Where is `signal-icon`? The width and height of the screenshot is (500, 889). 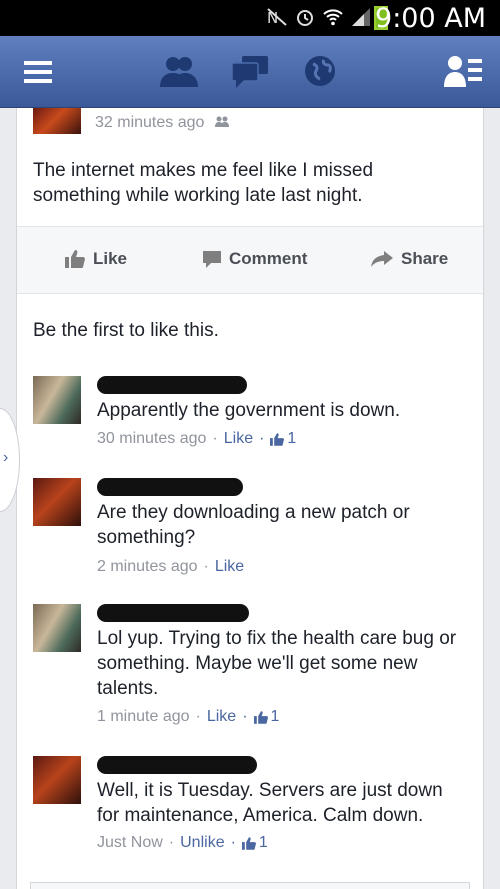 signal-icon is located at coordinates (361, 17).